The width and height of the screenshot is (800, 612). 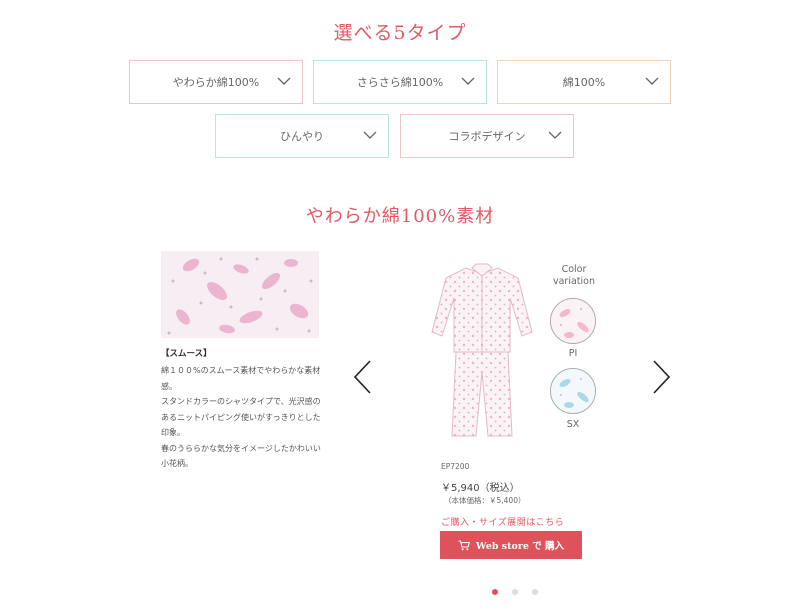 I want to click on color-label-pi: PI, so click(x=573, y=353).